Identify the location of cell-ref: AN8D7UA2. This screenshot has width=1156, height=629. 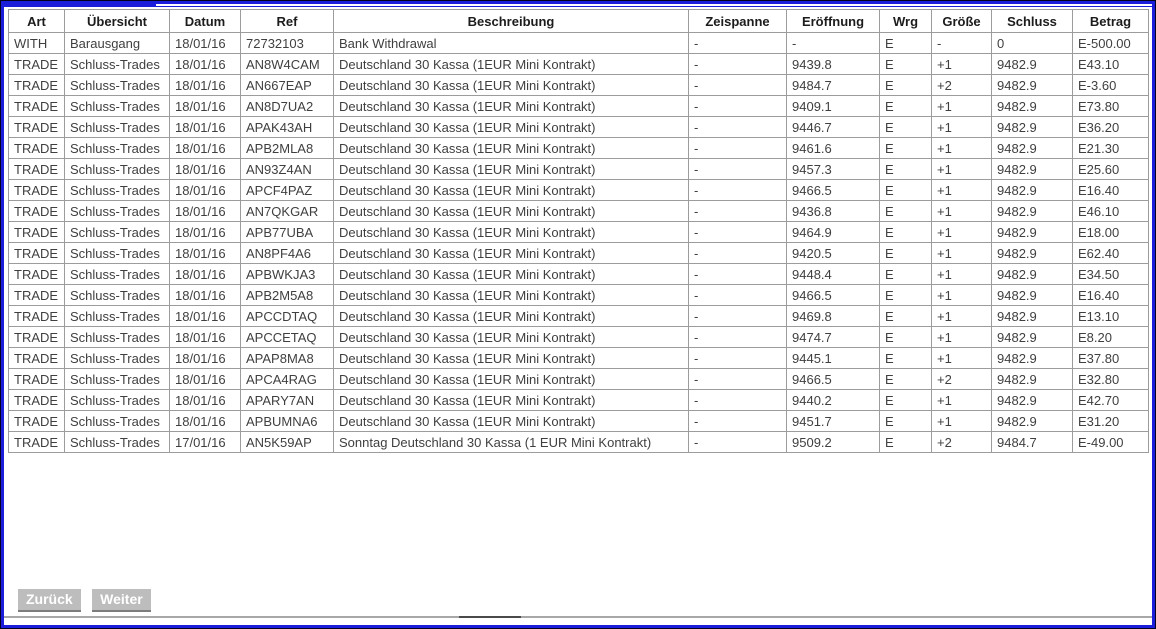
(287, 106).